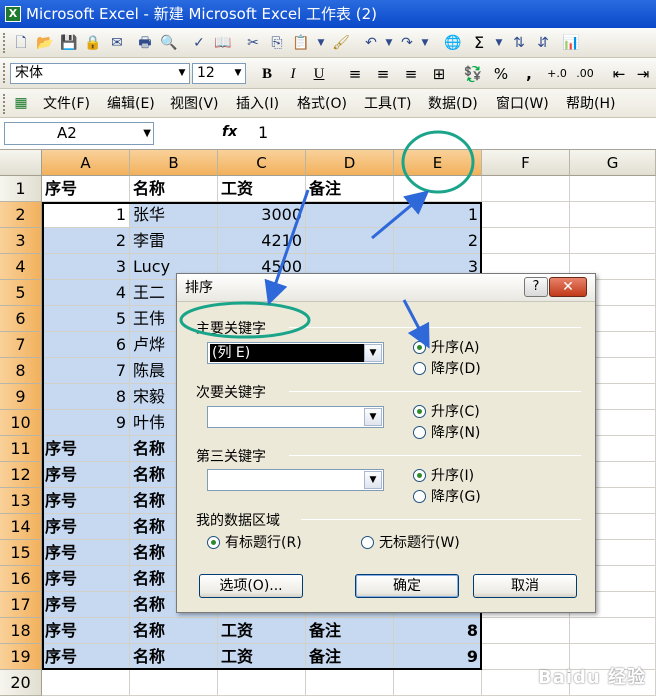  Describe the element at coordinates (257, 104) in the screenshot. I see `menu-insert: 插入(I)` at that location.